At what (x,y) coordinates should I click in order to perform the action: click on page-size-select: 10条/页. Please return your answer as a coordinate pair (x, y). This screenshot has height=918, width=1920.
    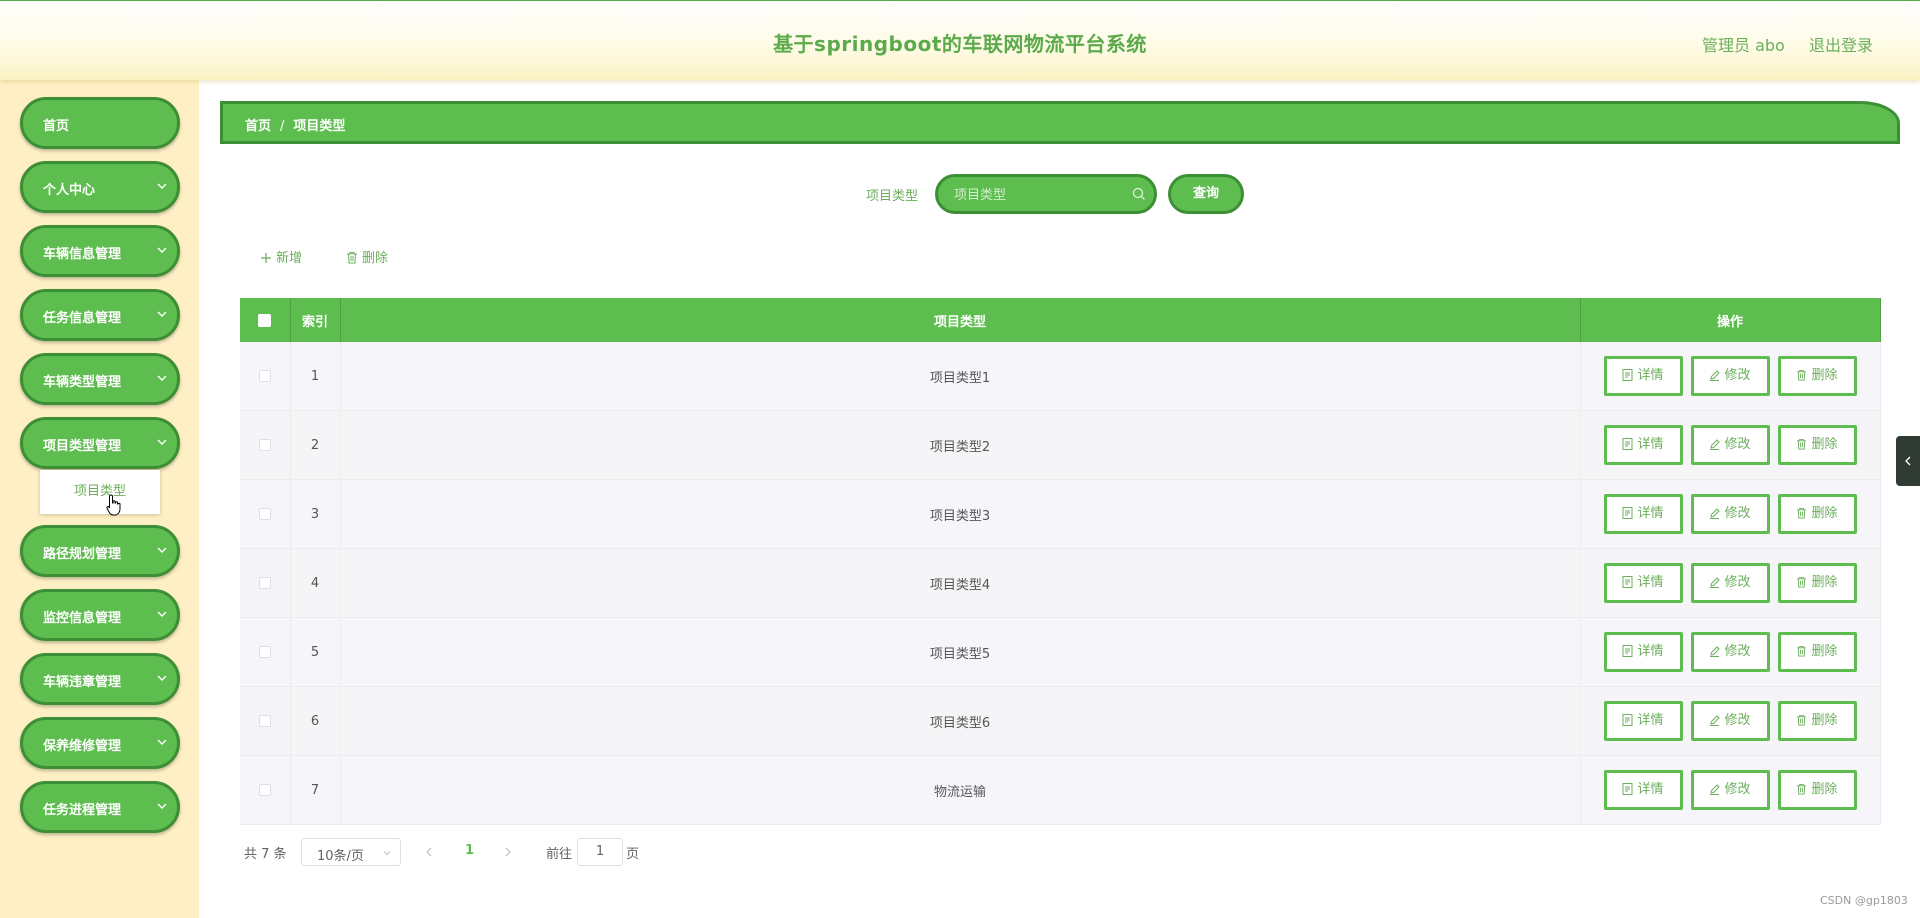
    Looking at the image, I should click on (351, 852).